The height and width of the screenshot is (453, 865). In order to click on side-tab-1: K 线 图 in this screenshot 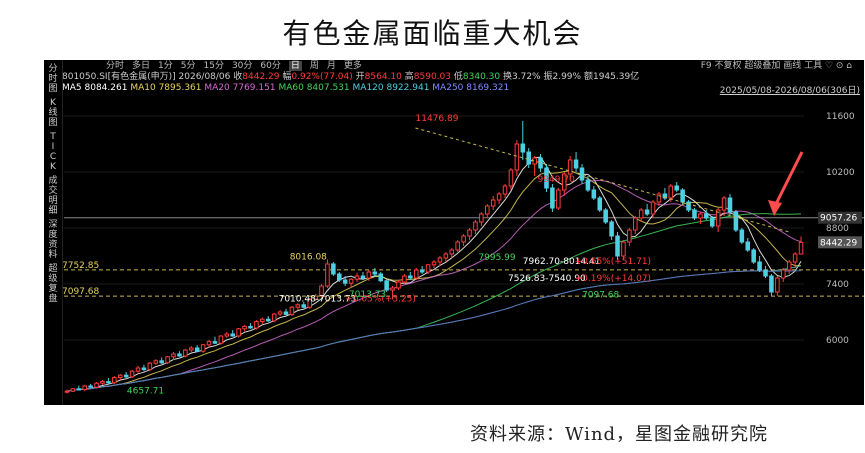, I will do `click(53, 113)`.